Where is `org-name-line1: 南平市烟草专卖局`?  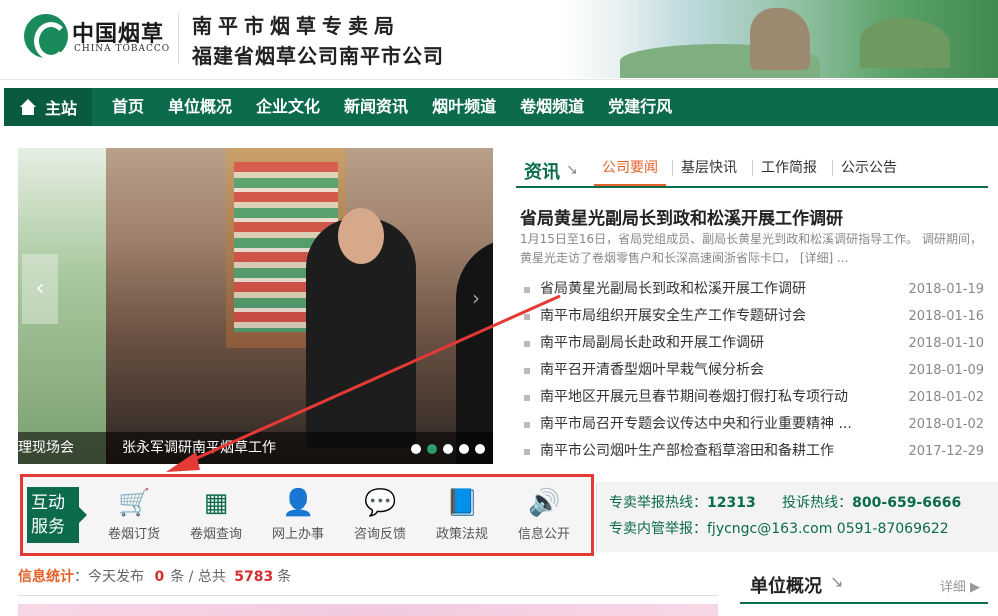 org-name-line1: 南平市烟草专卖局 is located at coordinates (296, 26).